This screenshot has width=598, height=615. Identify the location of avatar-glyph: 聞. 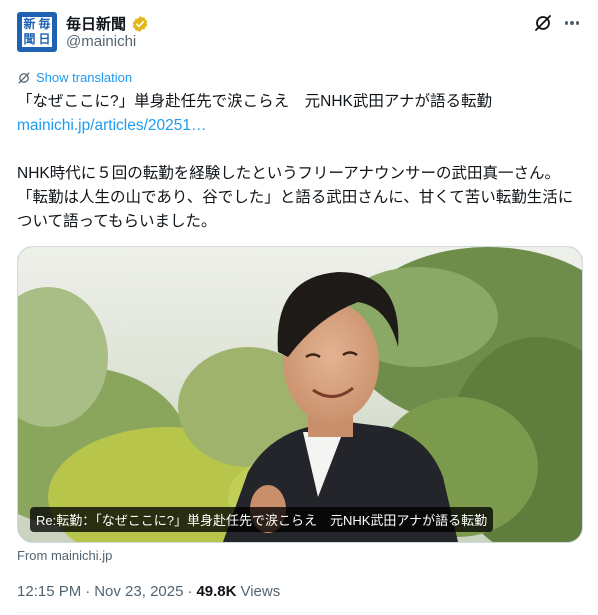
(29, 39).